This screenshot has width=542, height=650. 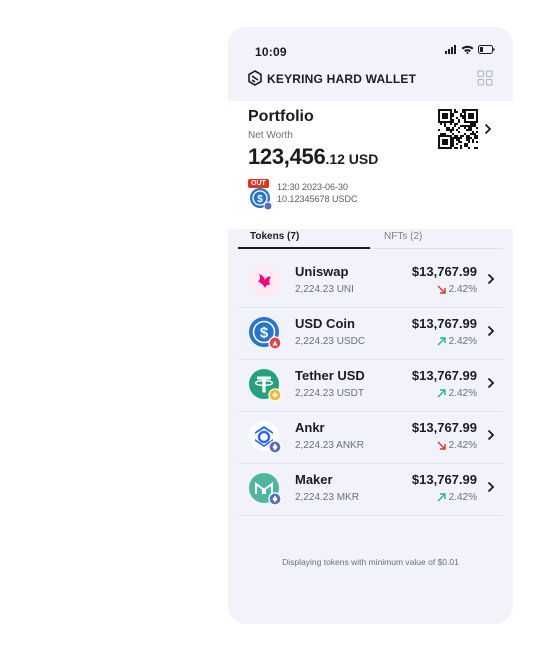 I want to click on last-transaction-time: 12:30 2023-06-30, so click(x=313, y=187).